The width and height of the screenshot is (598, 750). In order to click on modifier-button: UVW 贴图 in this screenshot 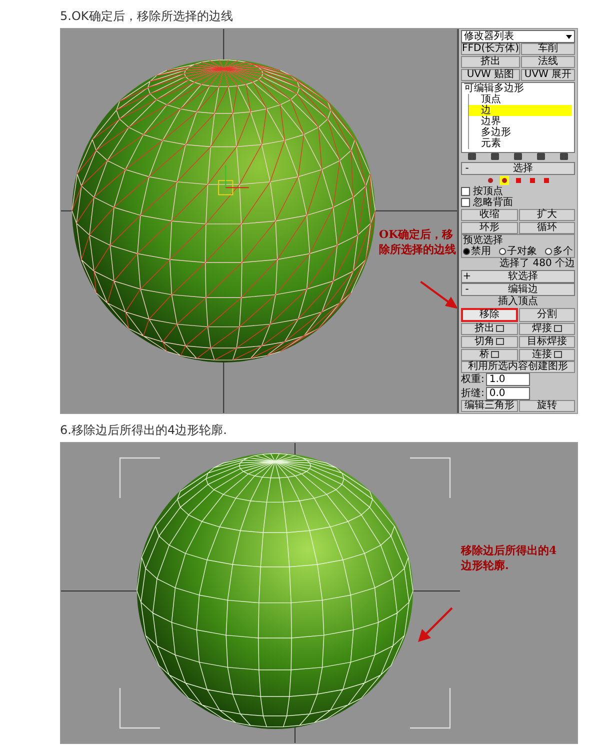, I will do `click(490, 75)`.